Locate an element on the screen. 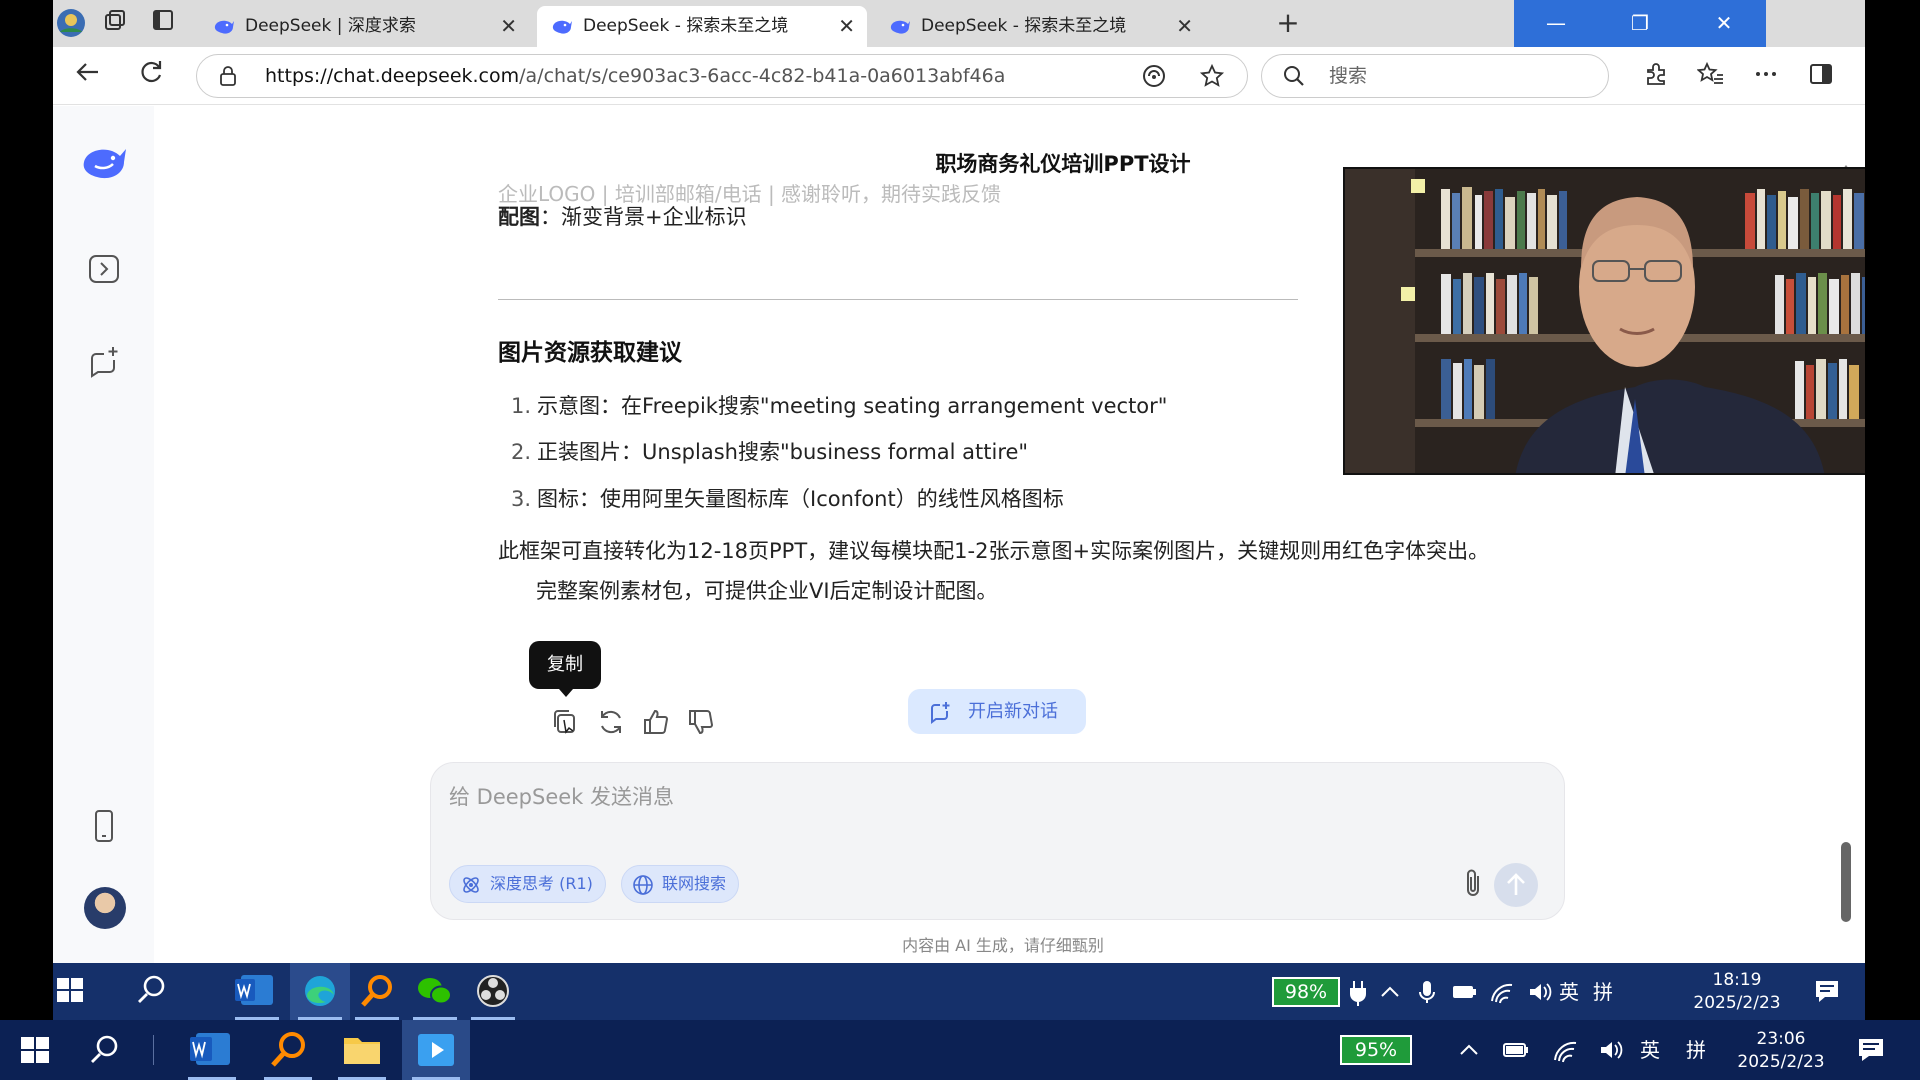 The height and width of the screenshot is (1080, 1920). presenter-video-icon is located at coordinates (1605, 321).